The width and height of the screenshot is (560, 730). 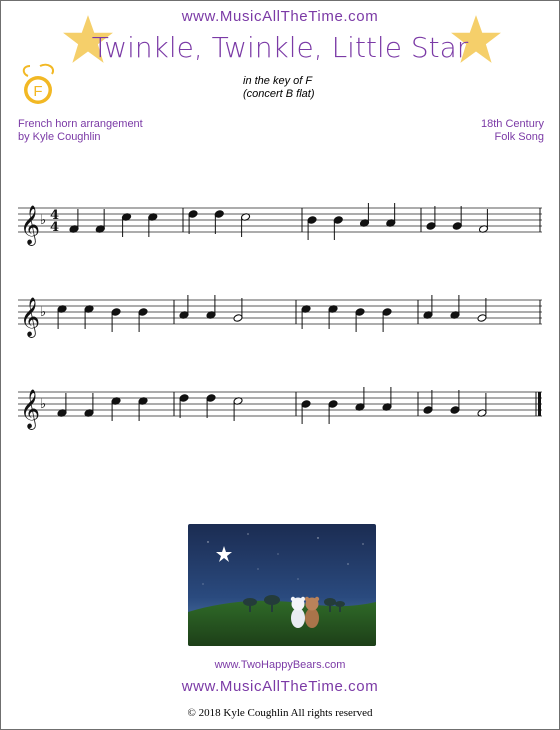 What do you see at coordinates (80, 124) in the screenshot?
I see `arrangement-line-1: French horn arrangement` at bounding box center [80, 124].